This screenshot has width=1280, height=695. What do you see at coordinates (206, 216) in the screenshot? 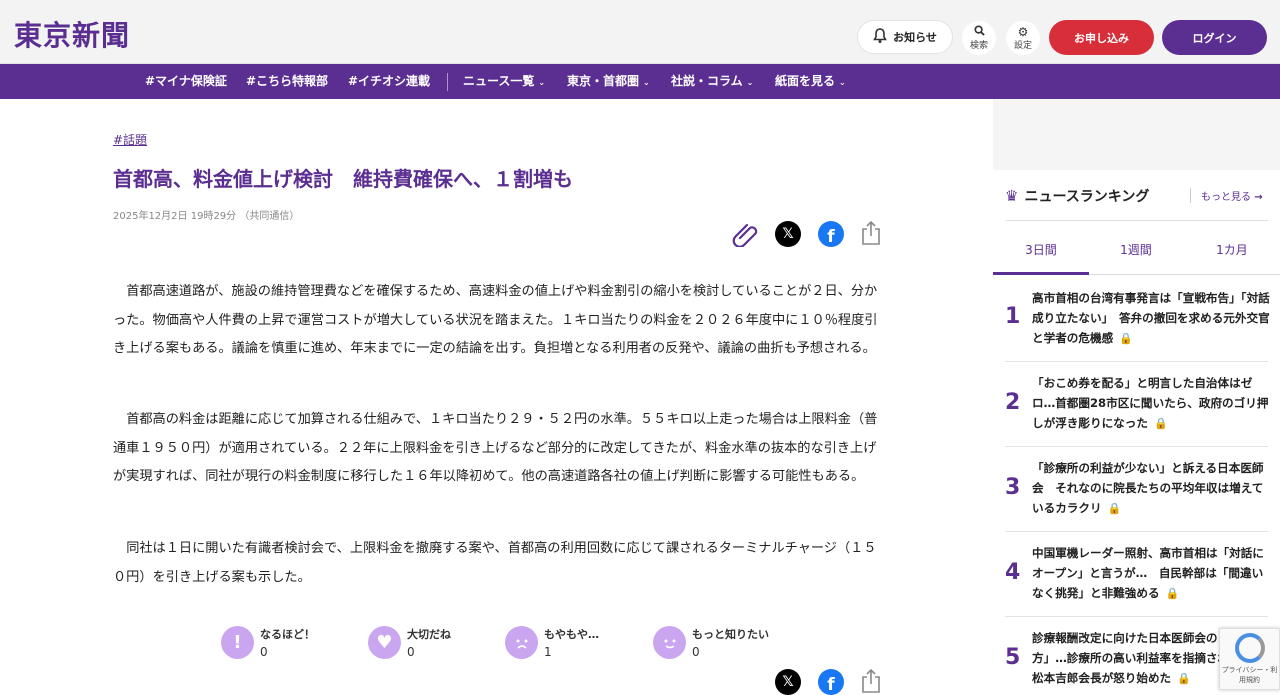
I see `article-date: 2025年12月2日 19時29分 （共同通信）` at bounding box center [206, 216].